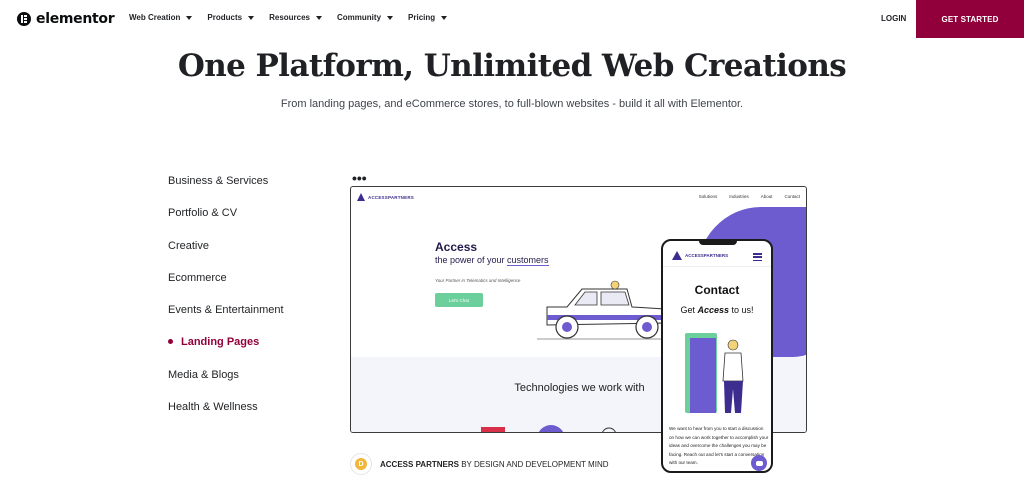 This screenshot has height=500, width=1024. What do you see at coordinates (766, 196) in the screenshot?
I see `site-nav-item: About` at bounding box center [766, 196].